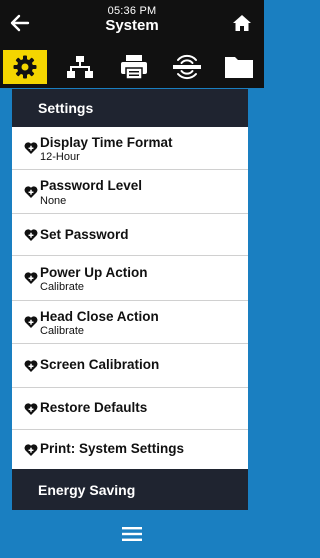  What do you see at coordinates (132, 25) in the screenshot?
I see `page-title: System` at bounding box center [132, 25].